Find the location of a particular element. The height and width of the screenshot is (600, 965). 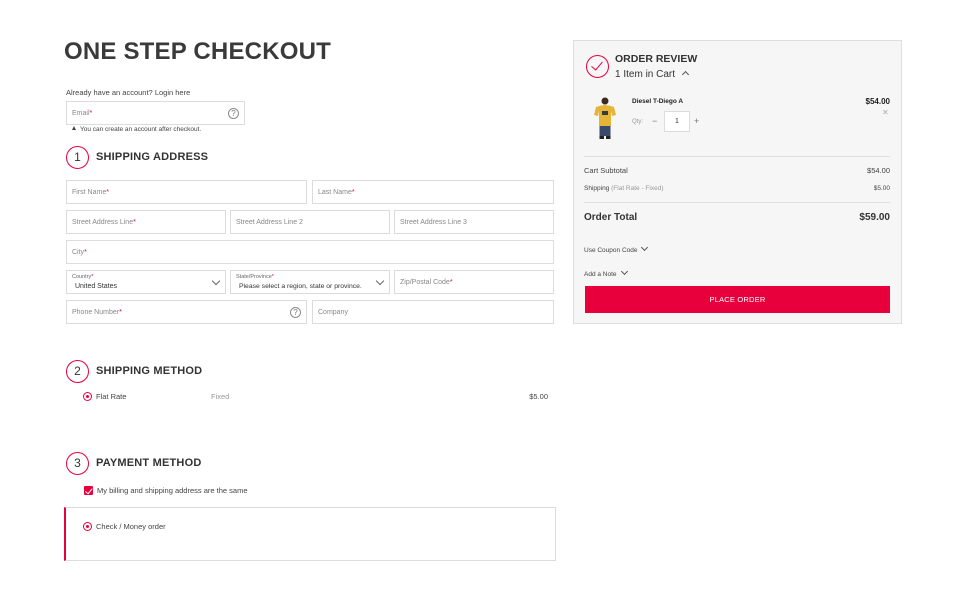

street-line-1-field: Street Address Line* is located at coordinates (146, 222).